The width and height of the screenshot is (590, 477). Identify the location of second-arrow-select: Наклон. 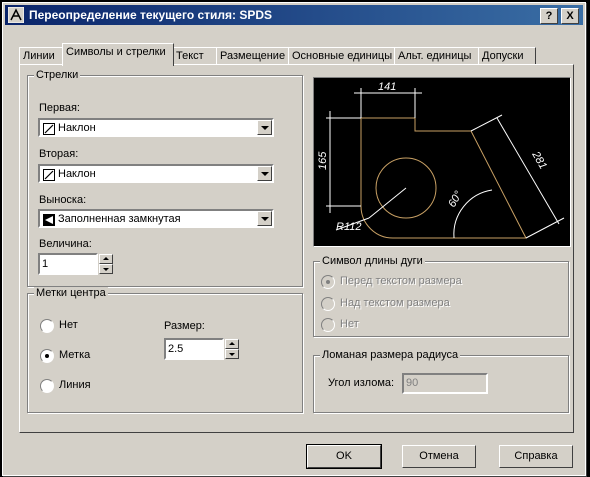
(156, 173).